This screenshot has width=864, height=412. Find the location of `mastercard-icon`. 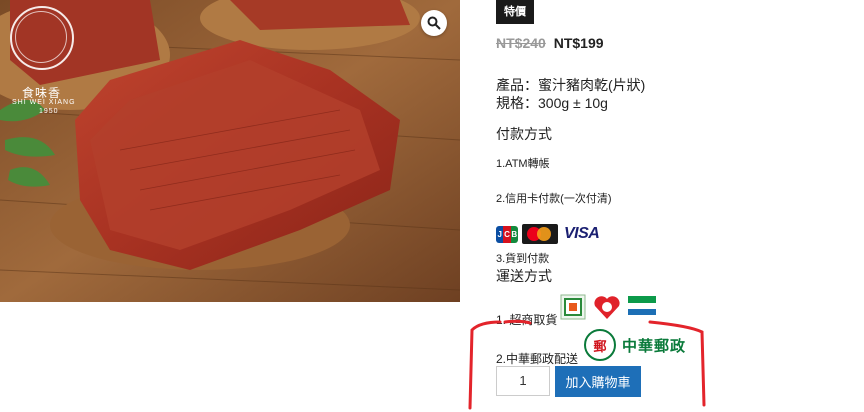

mastercard-icon is located at coordinates (540, 234).